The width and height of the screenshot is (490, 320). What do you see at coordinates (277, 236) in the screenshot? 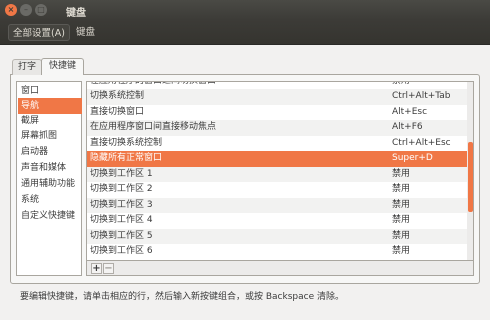
I see `table-row: 切换到工作区 5 禁用` at bounding box center [277, 236].